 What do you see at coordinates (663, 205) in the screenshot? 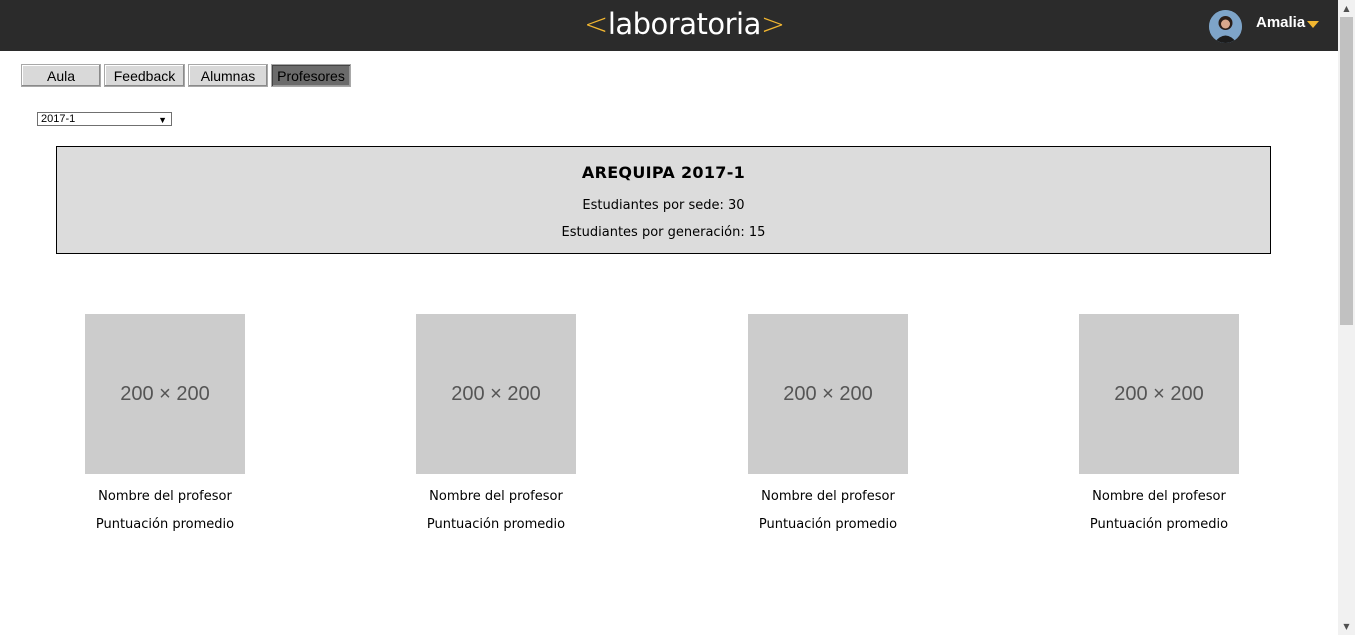
I see `students-by-site: Estudiantes por sede: 30` at bounding box center [663, 205].